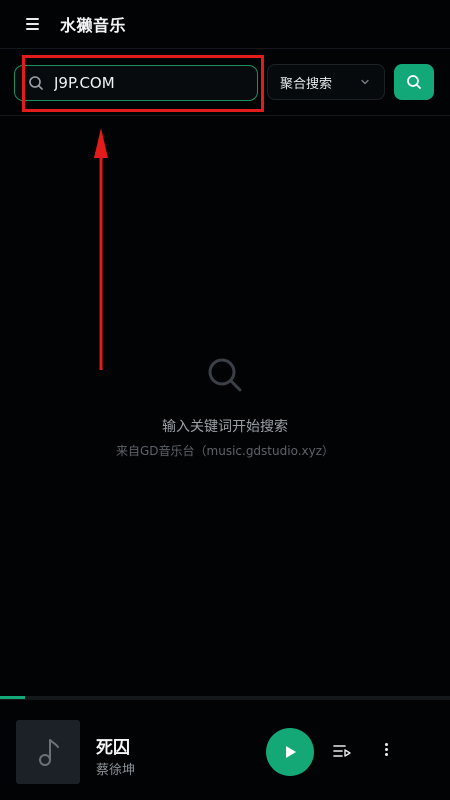  Describe the element at coordinates (113, 748) in the screenshot. I see `song-title: 死囚` at that location.